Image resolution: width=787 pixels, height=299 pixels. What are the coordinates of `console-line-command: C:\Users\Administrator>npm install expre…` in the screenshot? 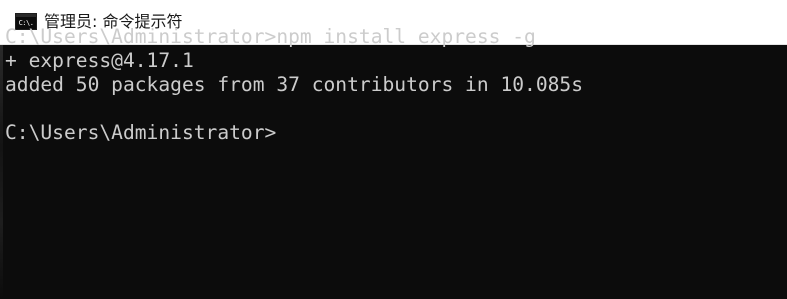 It's located at (270, 36).